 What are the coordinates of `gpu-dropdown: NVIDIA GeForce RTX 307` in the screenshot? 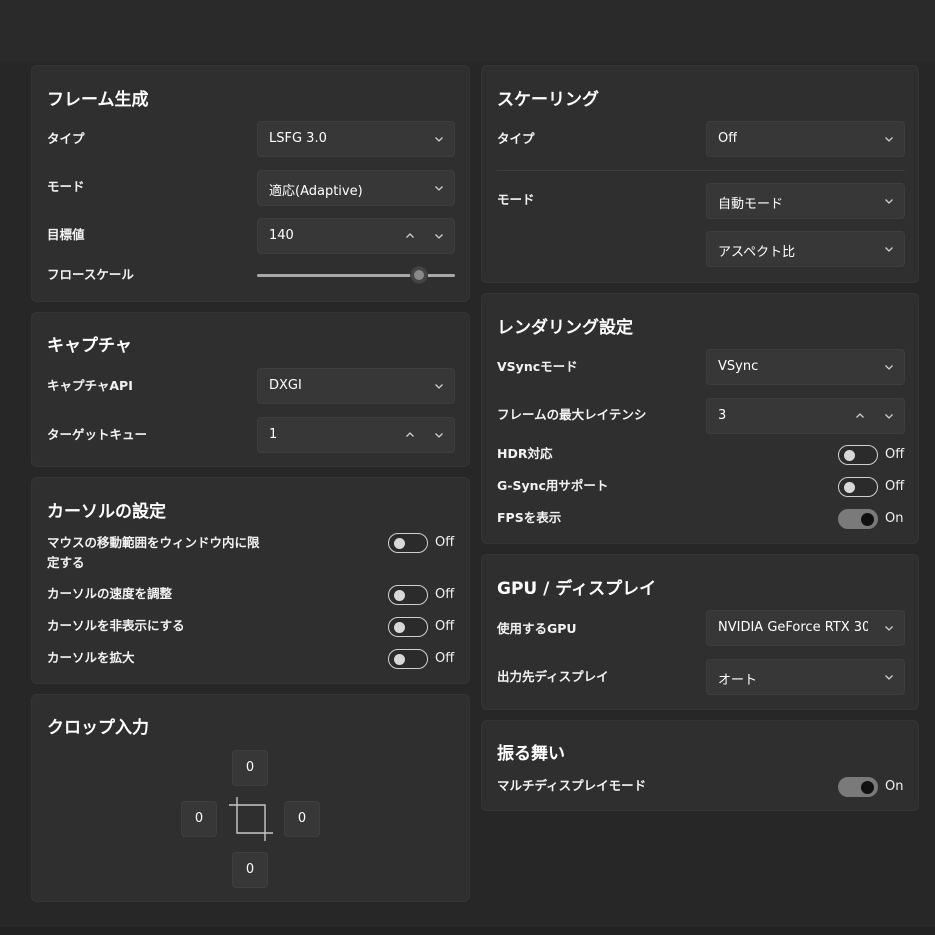 It's located at (805, 628).